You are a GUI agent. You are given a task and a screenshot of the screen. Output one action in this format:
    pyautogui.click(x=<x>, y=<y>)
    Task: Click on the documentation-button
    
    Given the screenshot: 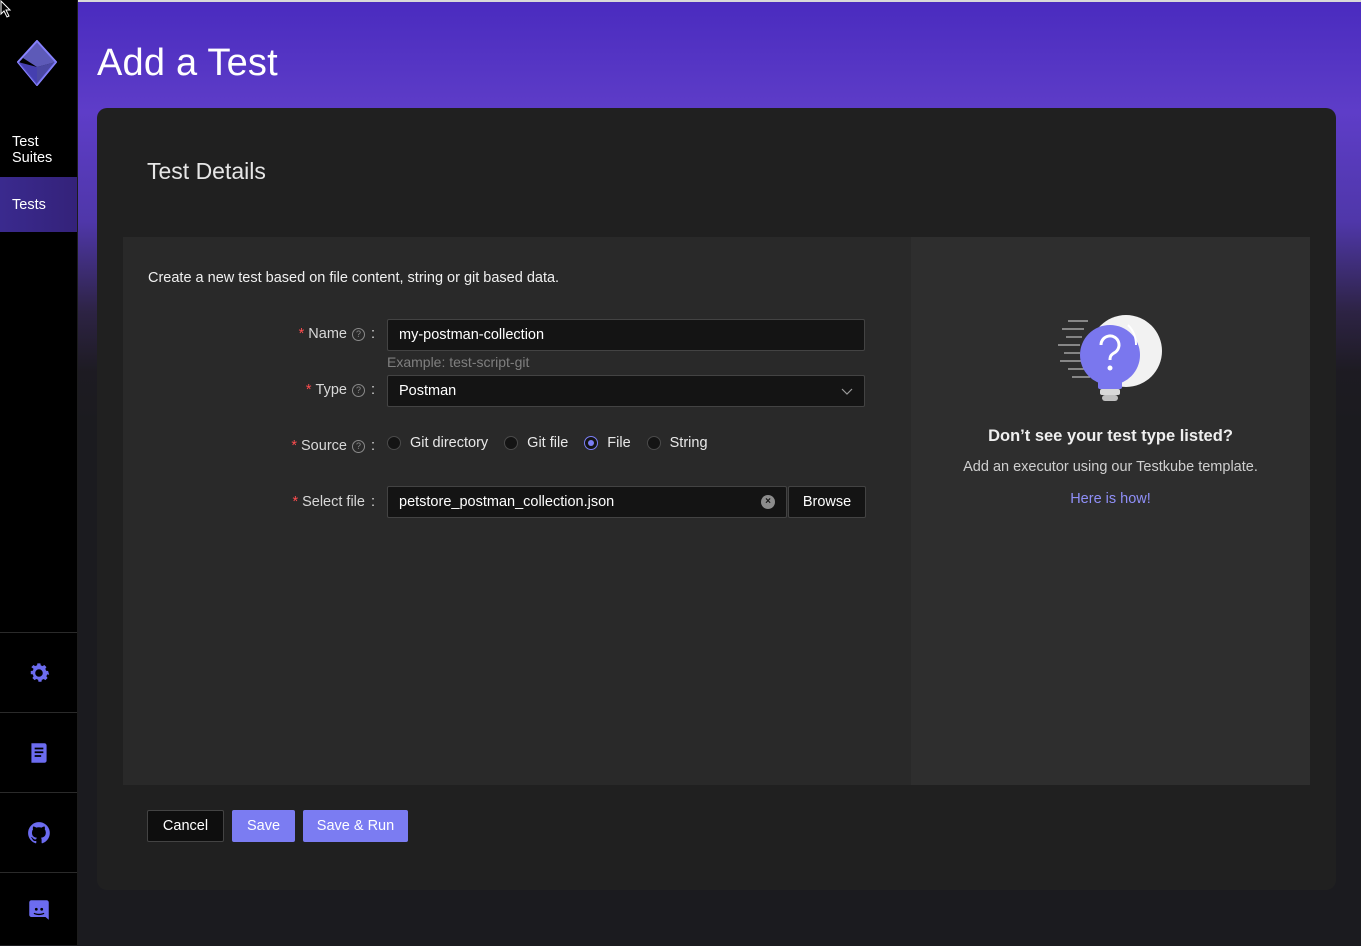 What is the action you would take?
    pyautogui.click(x=38, y=752)
    